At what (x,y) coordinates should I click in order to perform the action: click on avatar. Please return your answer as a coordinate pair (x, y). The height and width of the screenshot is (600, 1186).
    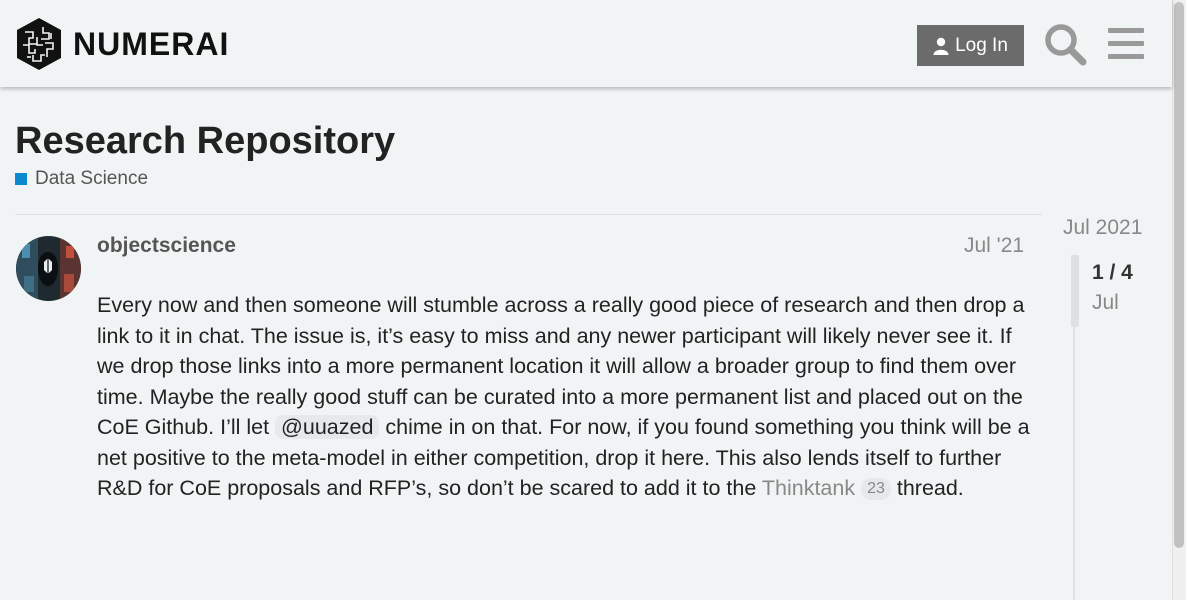
    Looking at the image, I should click on (48, 268).